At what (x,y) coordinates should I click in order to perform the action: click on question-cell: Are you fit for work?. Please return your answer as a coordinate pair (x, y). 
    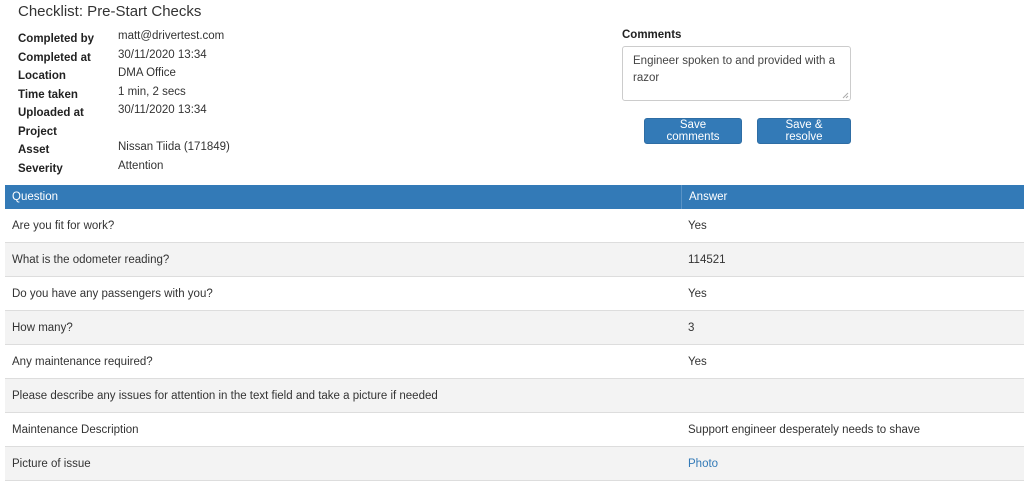
    Looking at the image, I should click on (63, 225).